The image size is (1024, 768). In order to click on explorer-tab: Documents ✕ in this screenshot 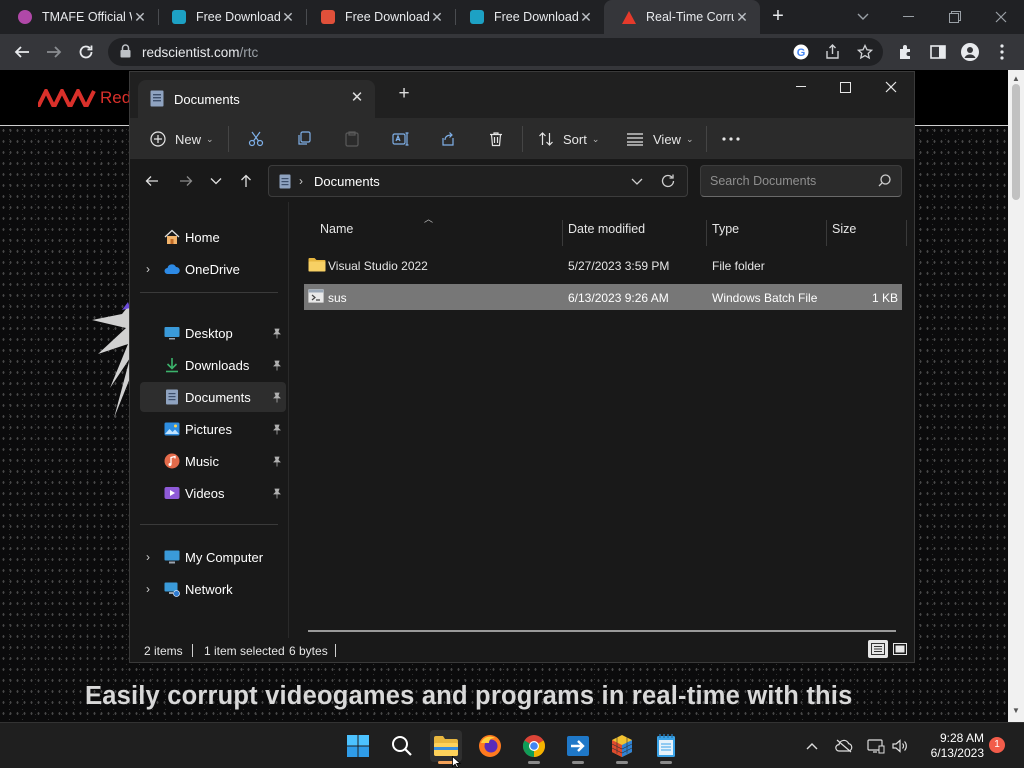, I will do `click(256, 99)`.